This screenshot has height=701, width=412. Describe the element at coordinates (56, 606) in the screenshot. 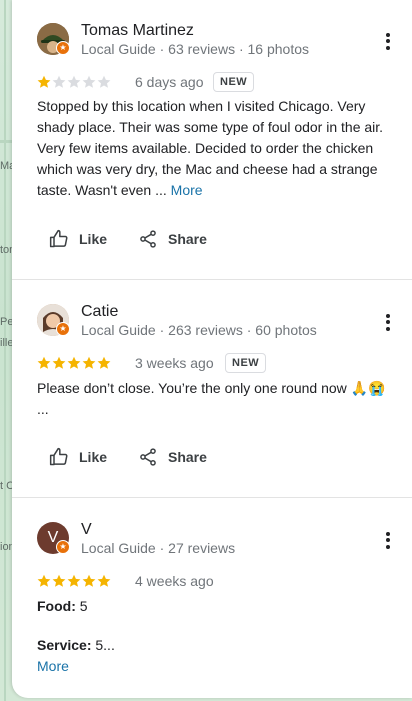

I see `food-label: Food:` at that location.